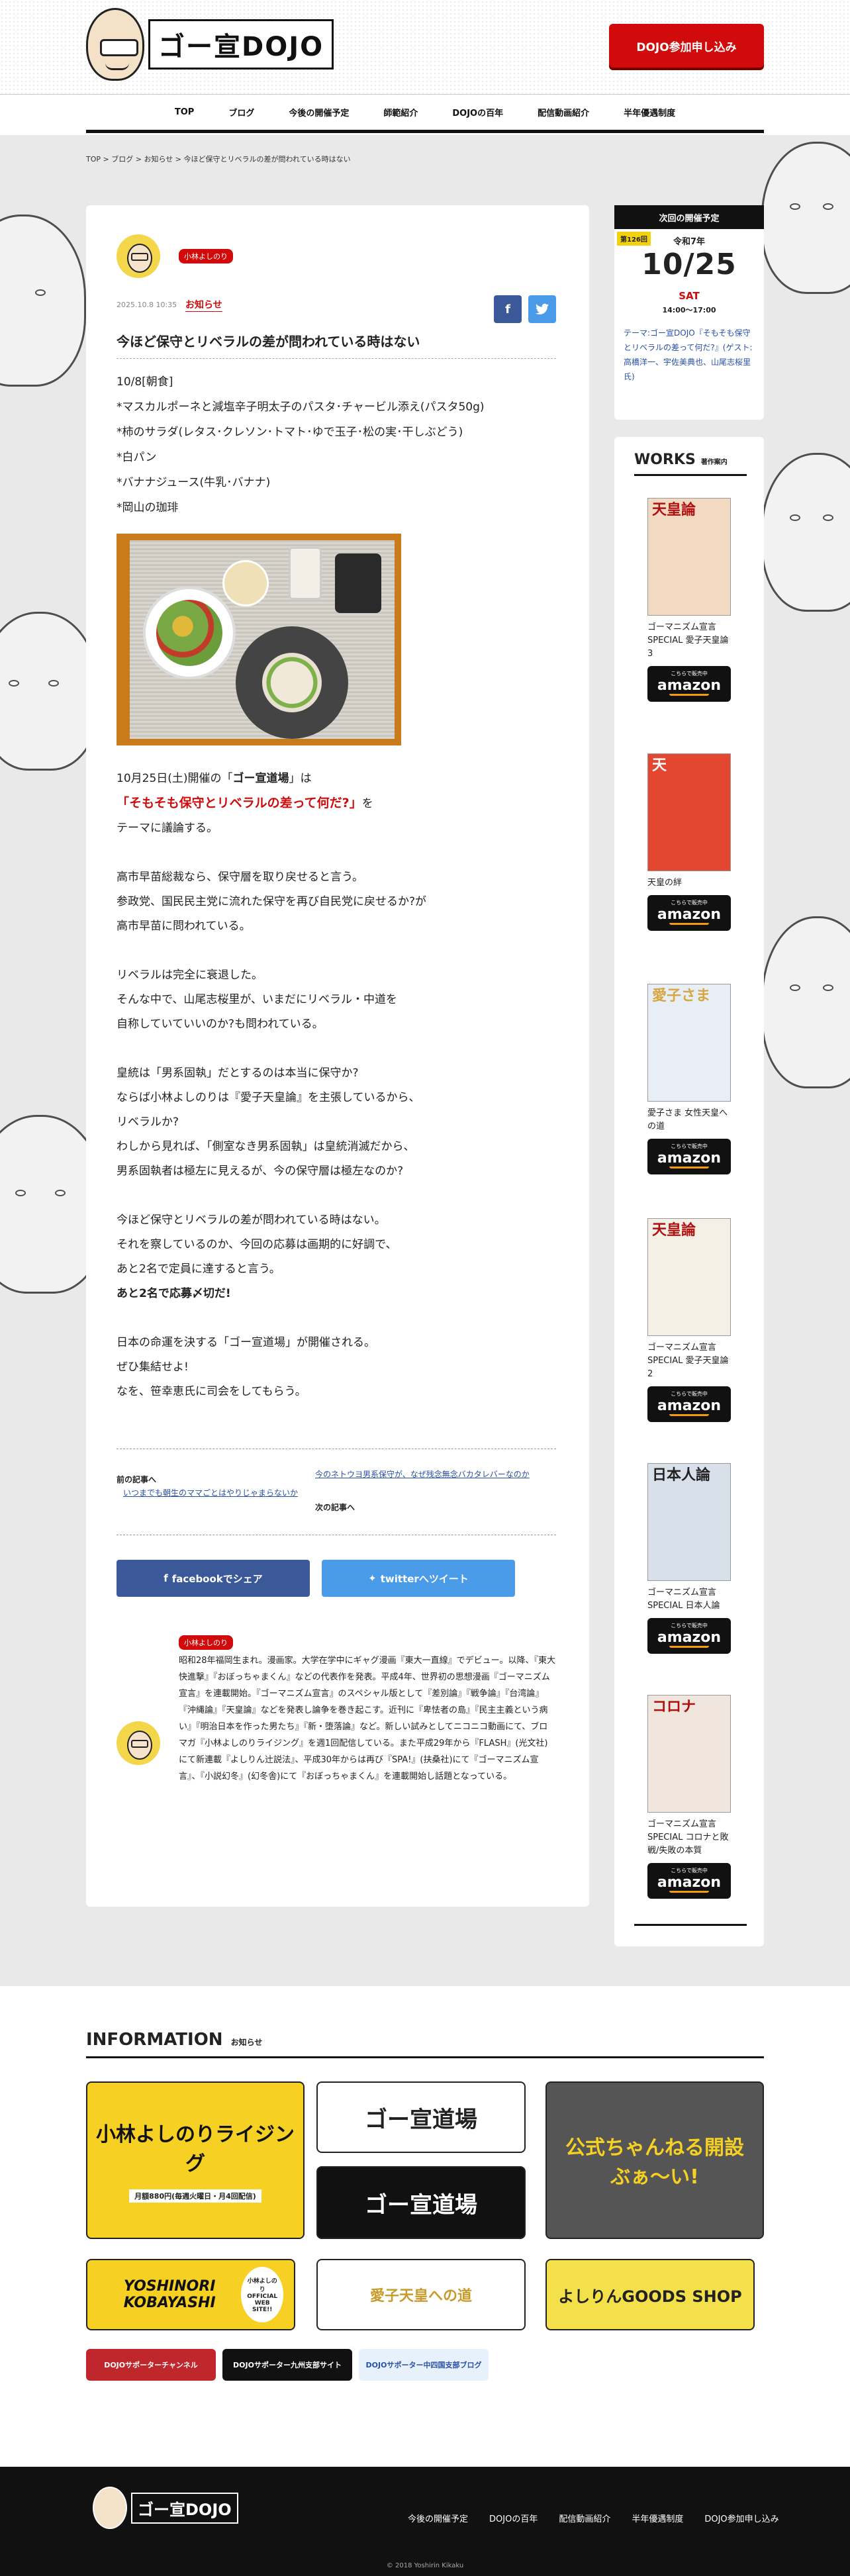 Image resolution: width=850 pixels, height=2576 pixels. I want to click on aiko-banner: 愛子天皇への道, so click(421, 2294).